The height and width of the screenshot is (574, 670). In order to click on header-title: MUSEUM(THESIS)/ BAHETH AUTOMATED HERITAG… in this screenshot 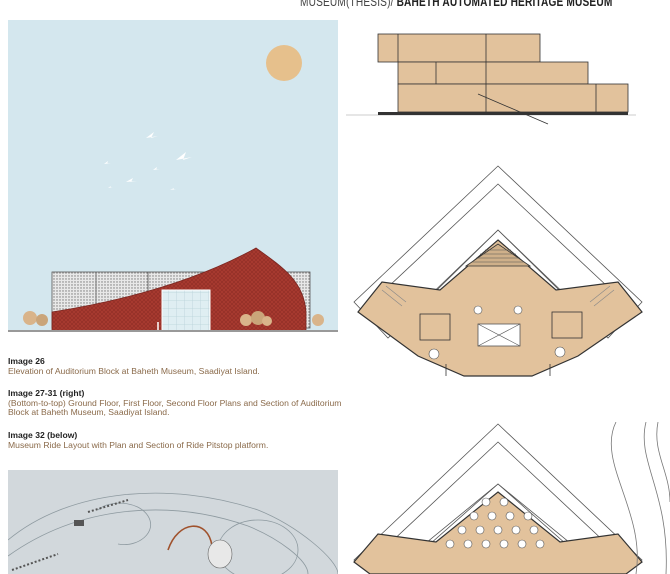, I will do `click(456, 5)`.